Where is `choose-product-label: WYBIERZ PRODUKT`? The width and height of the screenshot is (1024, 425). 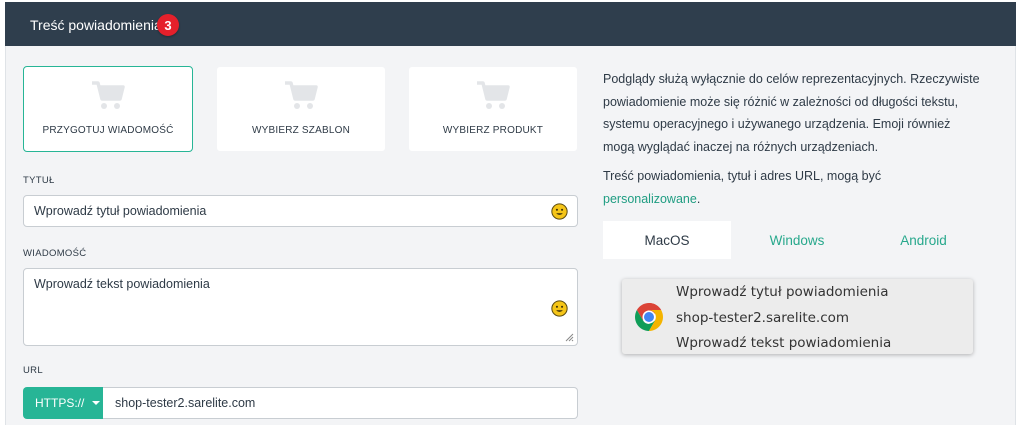 choose-product-label: WYBIERZ PRODUKT is located at coordinates (493, 130).